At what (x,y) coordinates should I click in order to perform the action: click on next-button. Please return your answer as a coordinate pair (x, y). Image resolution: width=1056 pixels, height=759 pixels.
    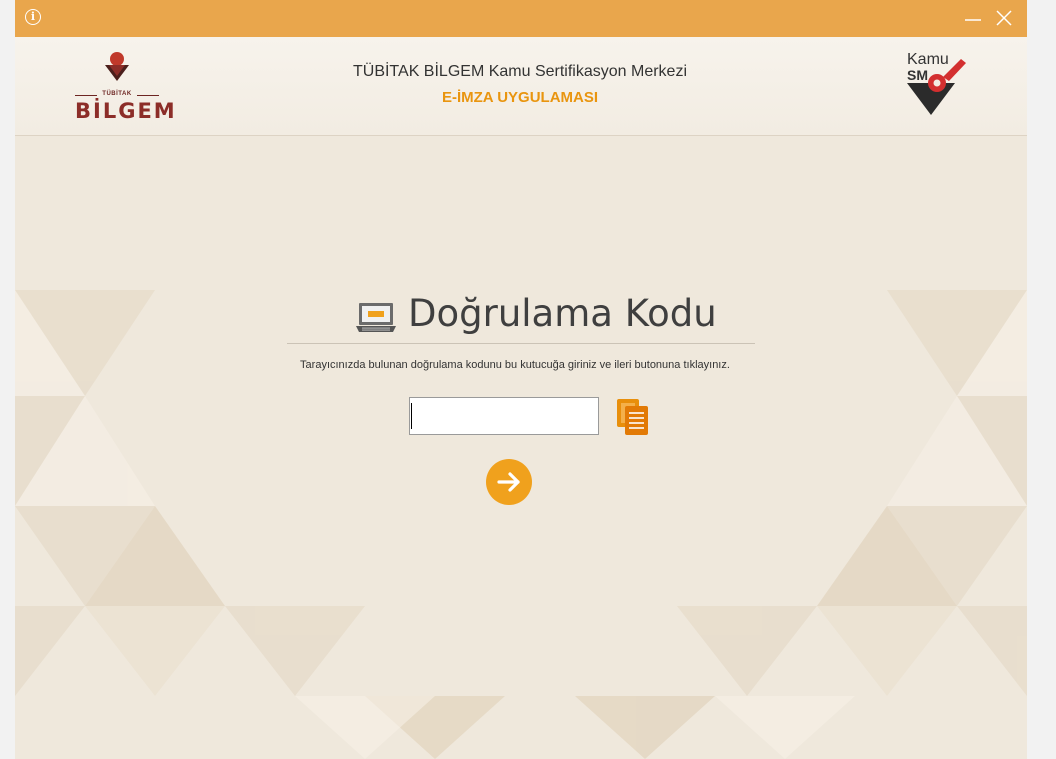
    Looking at the image, I should click on (509, 482).